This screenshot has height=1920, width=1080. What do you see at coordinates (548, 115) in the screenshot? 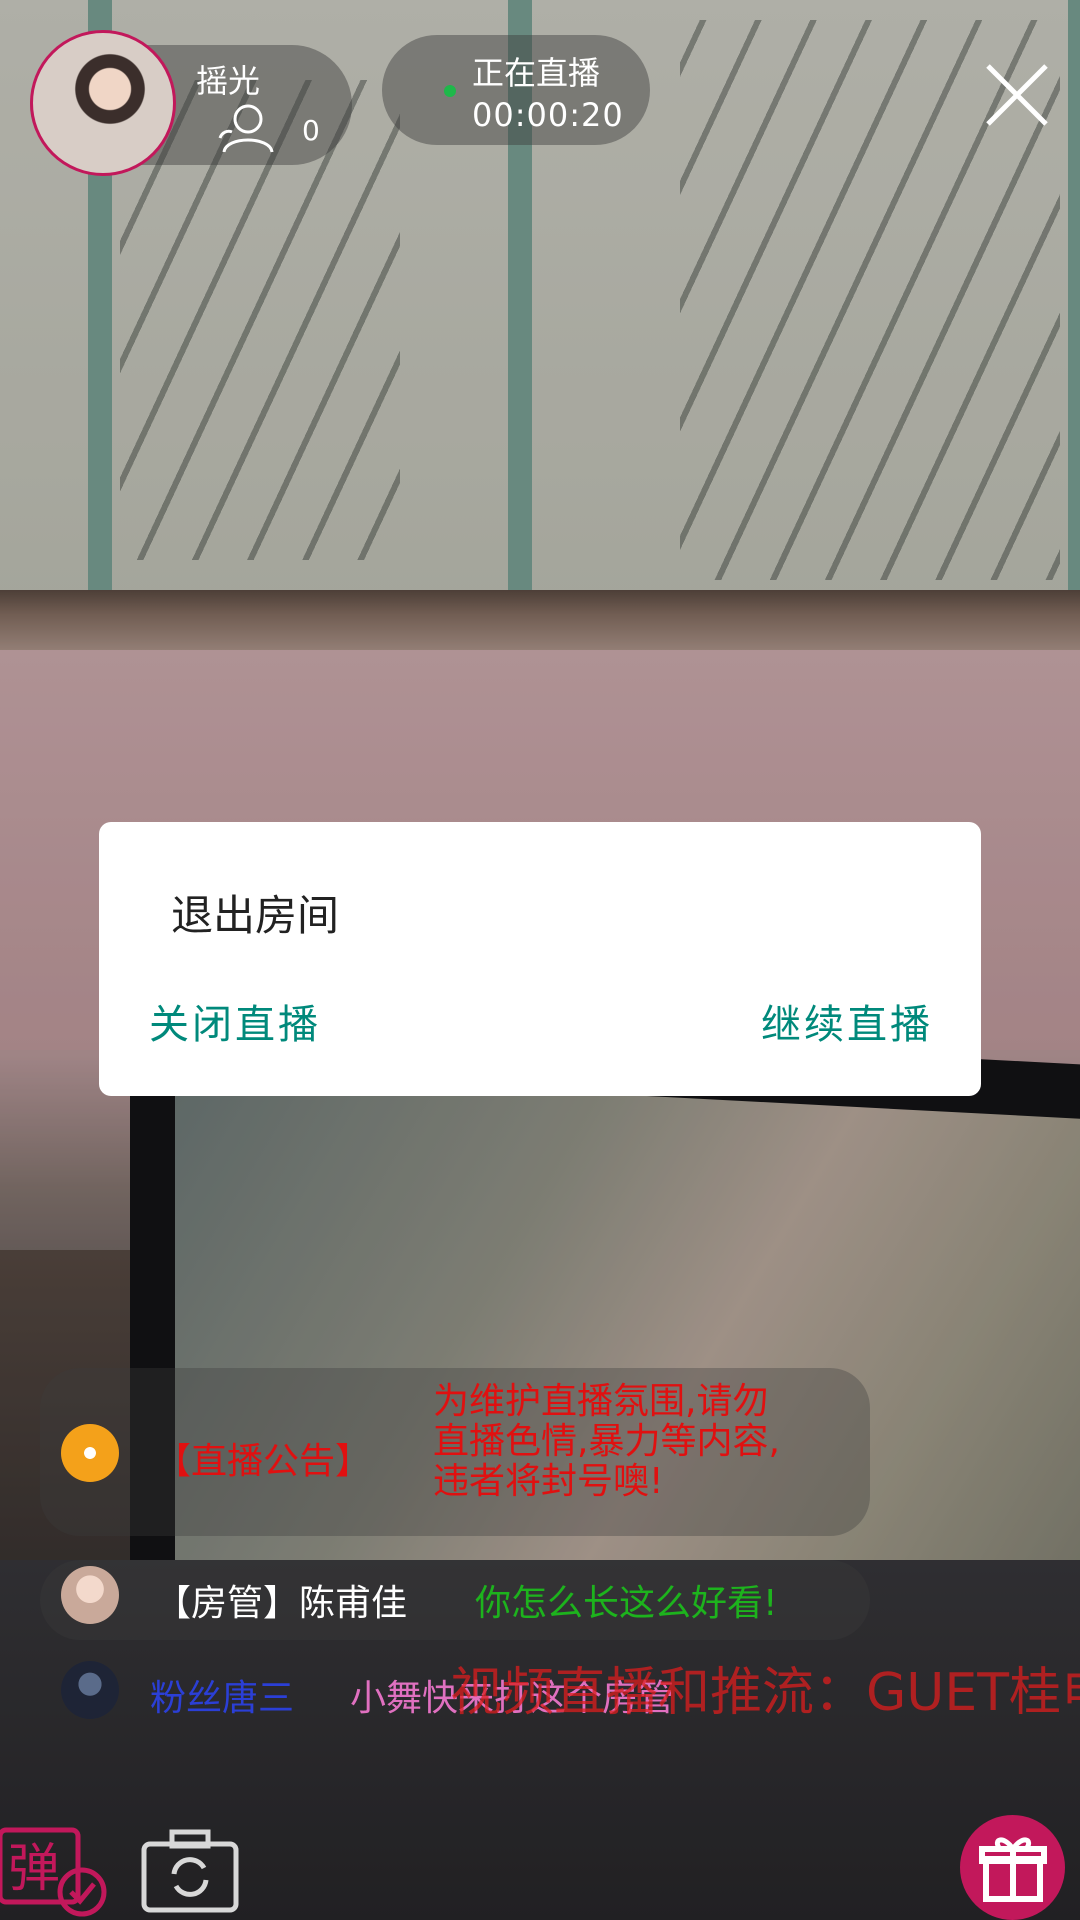
I see `live-timer: 00:00:20` at bounding box center [548, 115].